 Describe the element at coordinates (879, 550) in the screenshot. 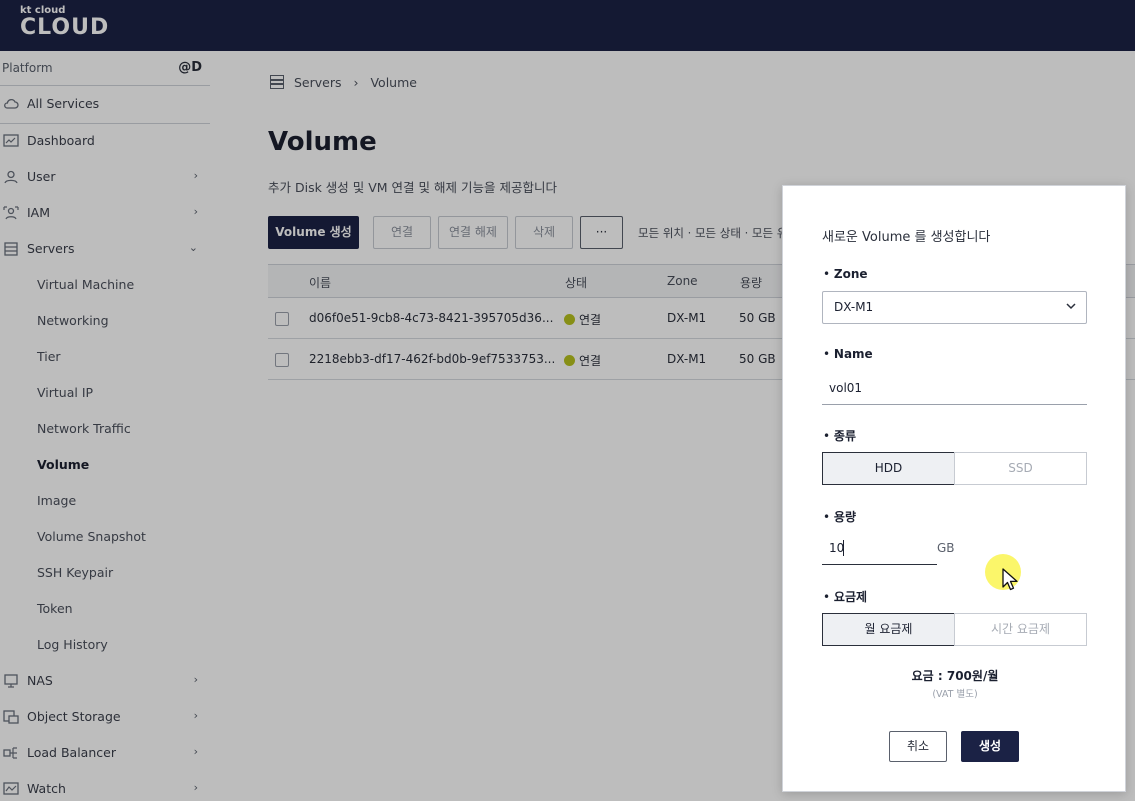

I see `capacity-input: 10` at that location.